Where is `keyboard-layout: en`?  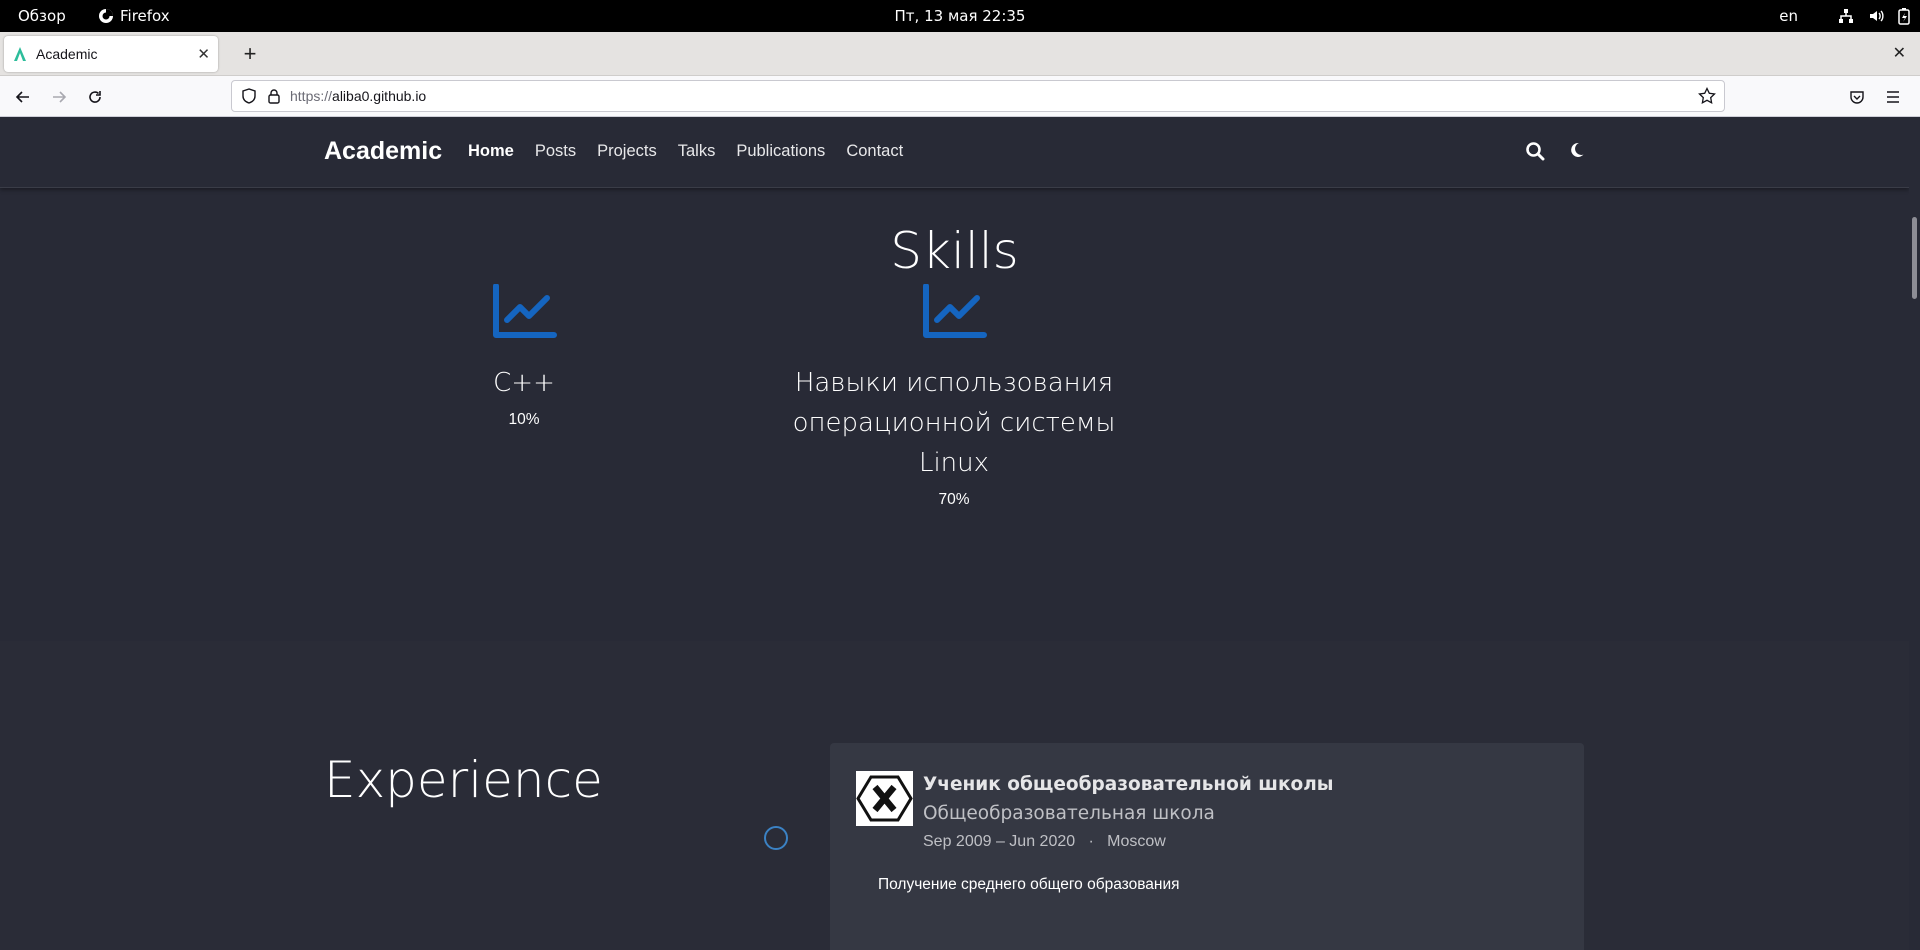
keyboard-layout: en is located at coordinates (1788, 16).